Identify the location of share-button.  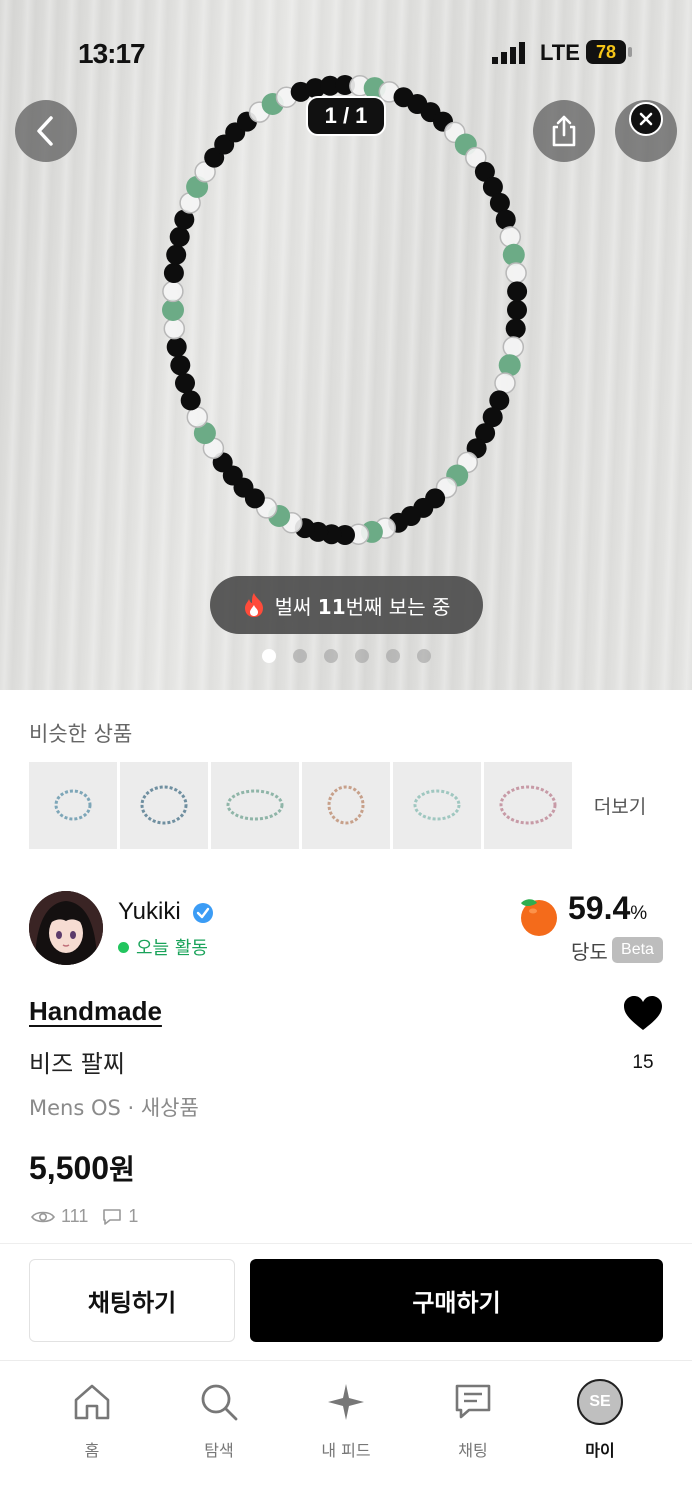
(564, 131).